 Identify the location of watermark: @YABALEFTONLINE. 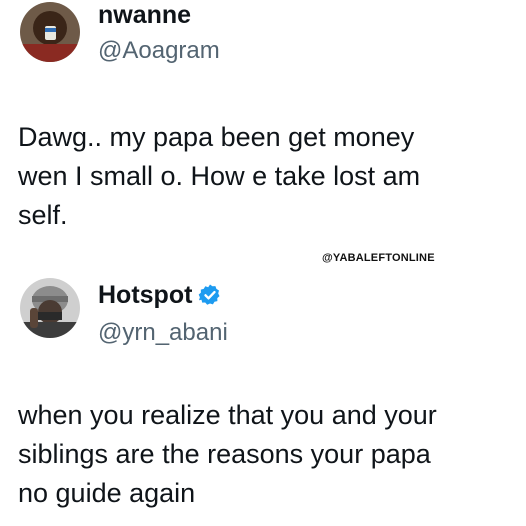
(378, 258).